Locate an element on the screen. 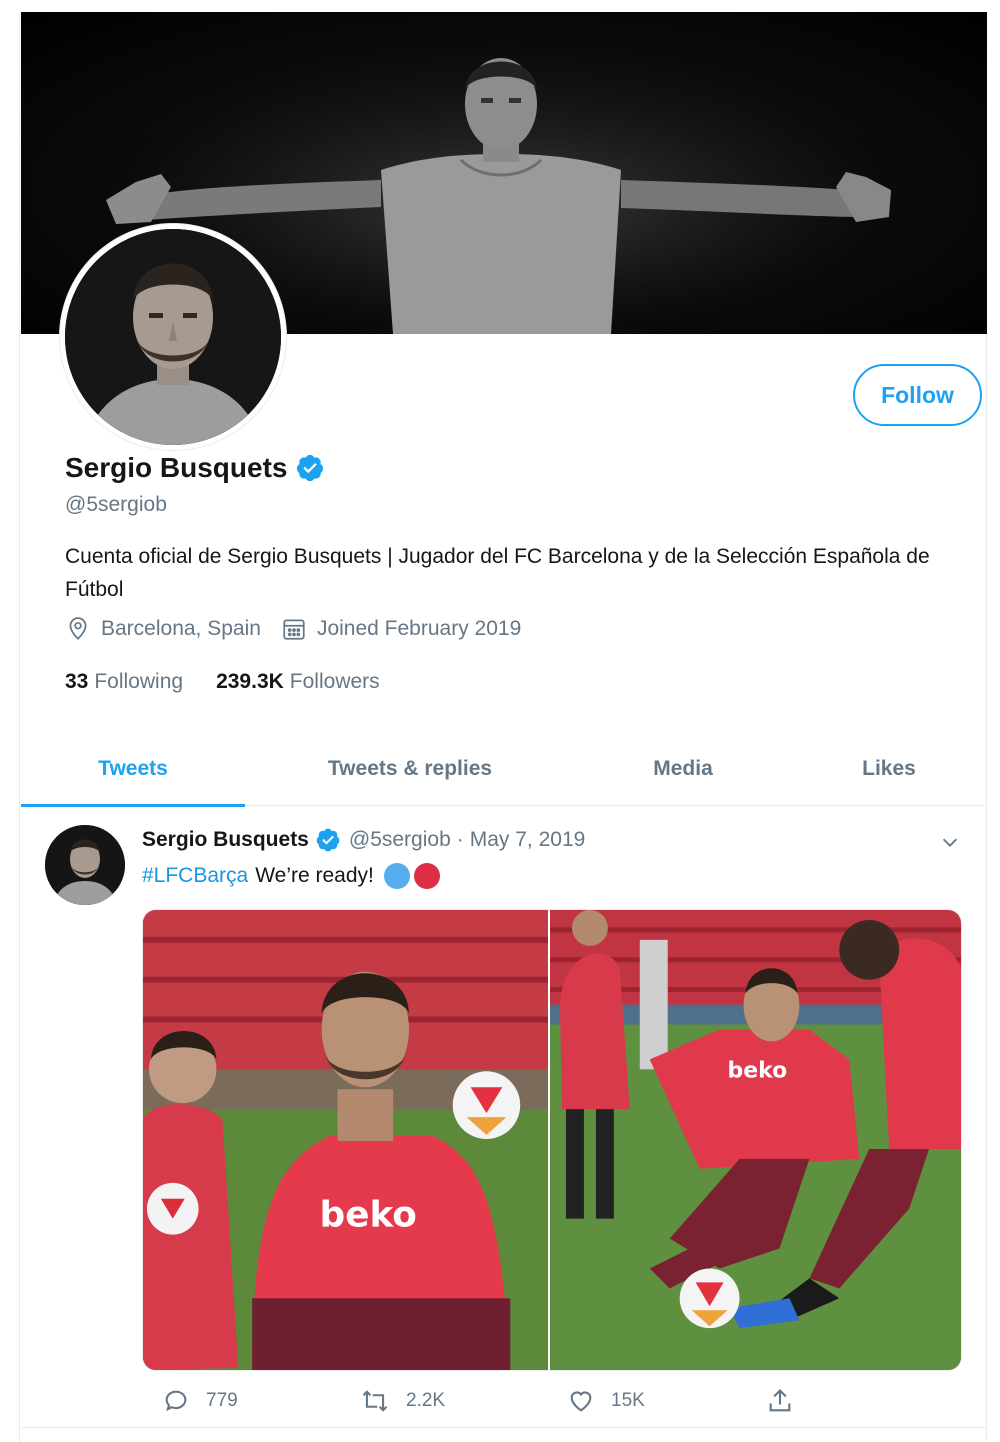  tab-tweets: Tweets is located at coordinates (133, 769).